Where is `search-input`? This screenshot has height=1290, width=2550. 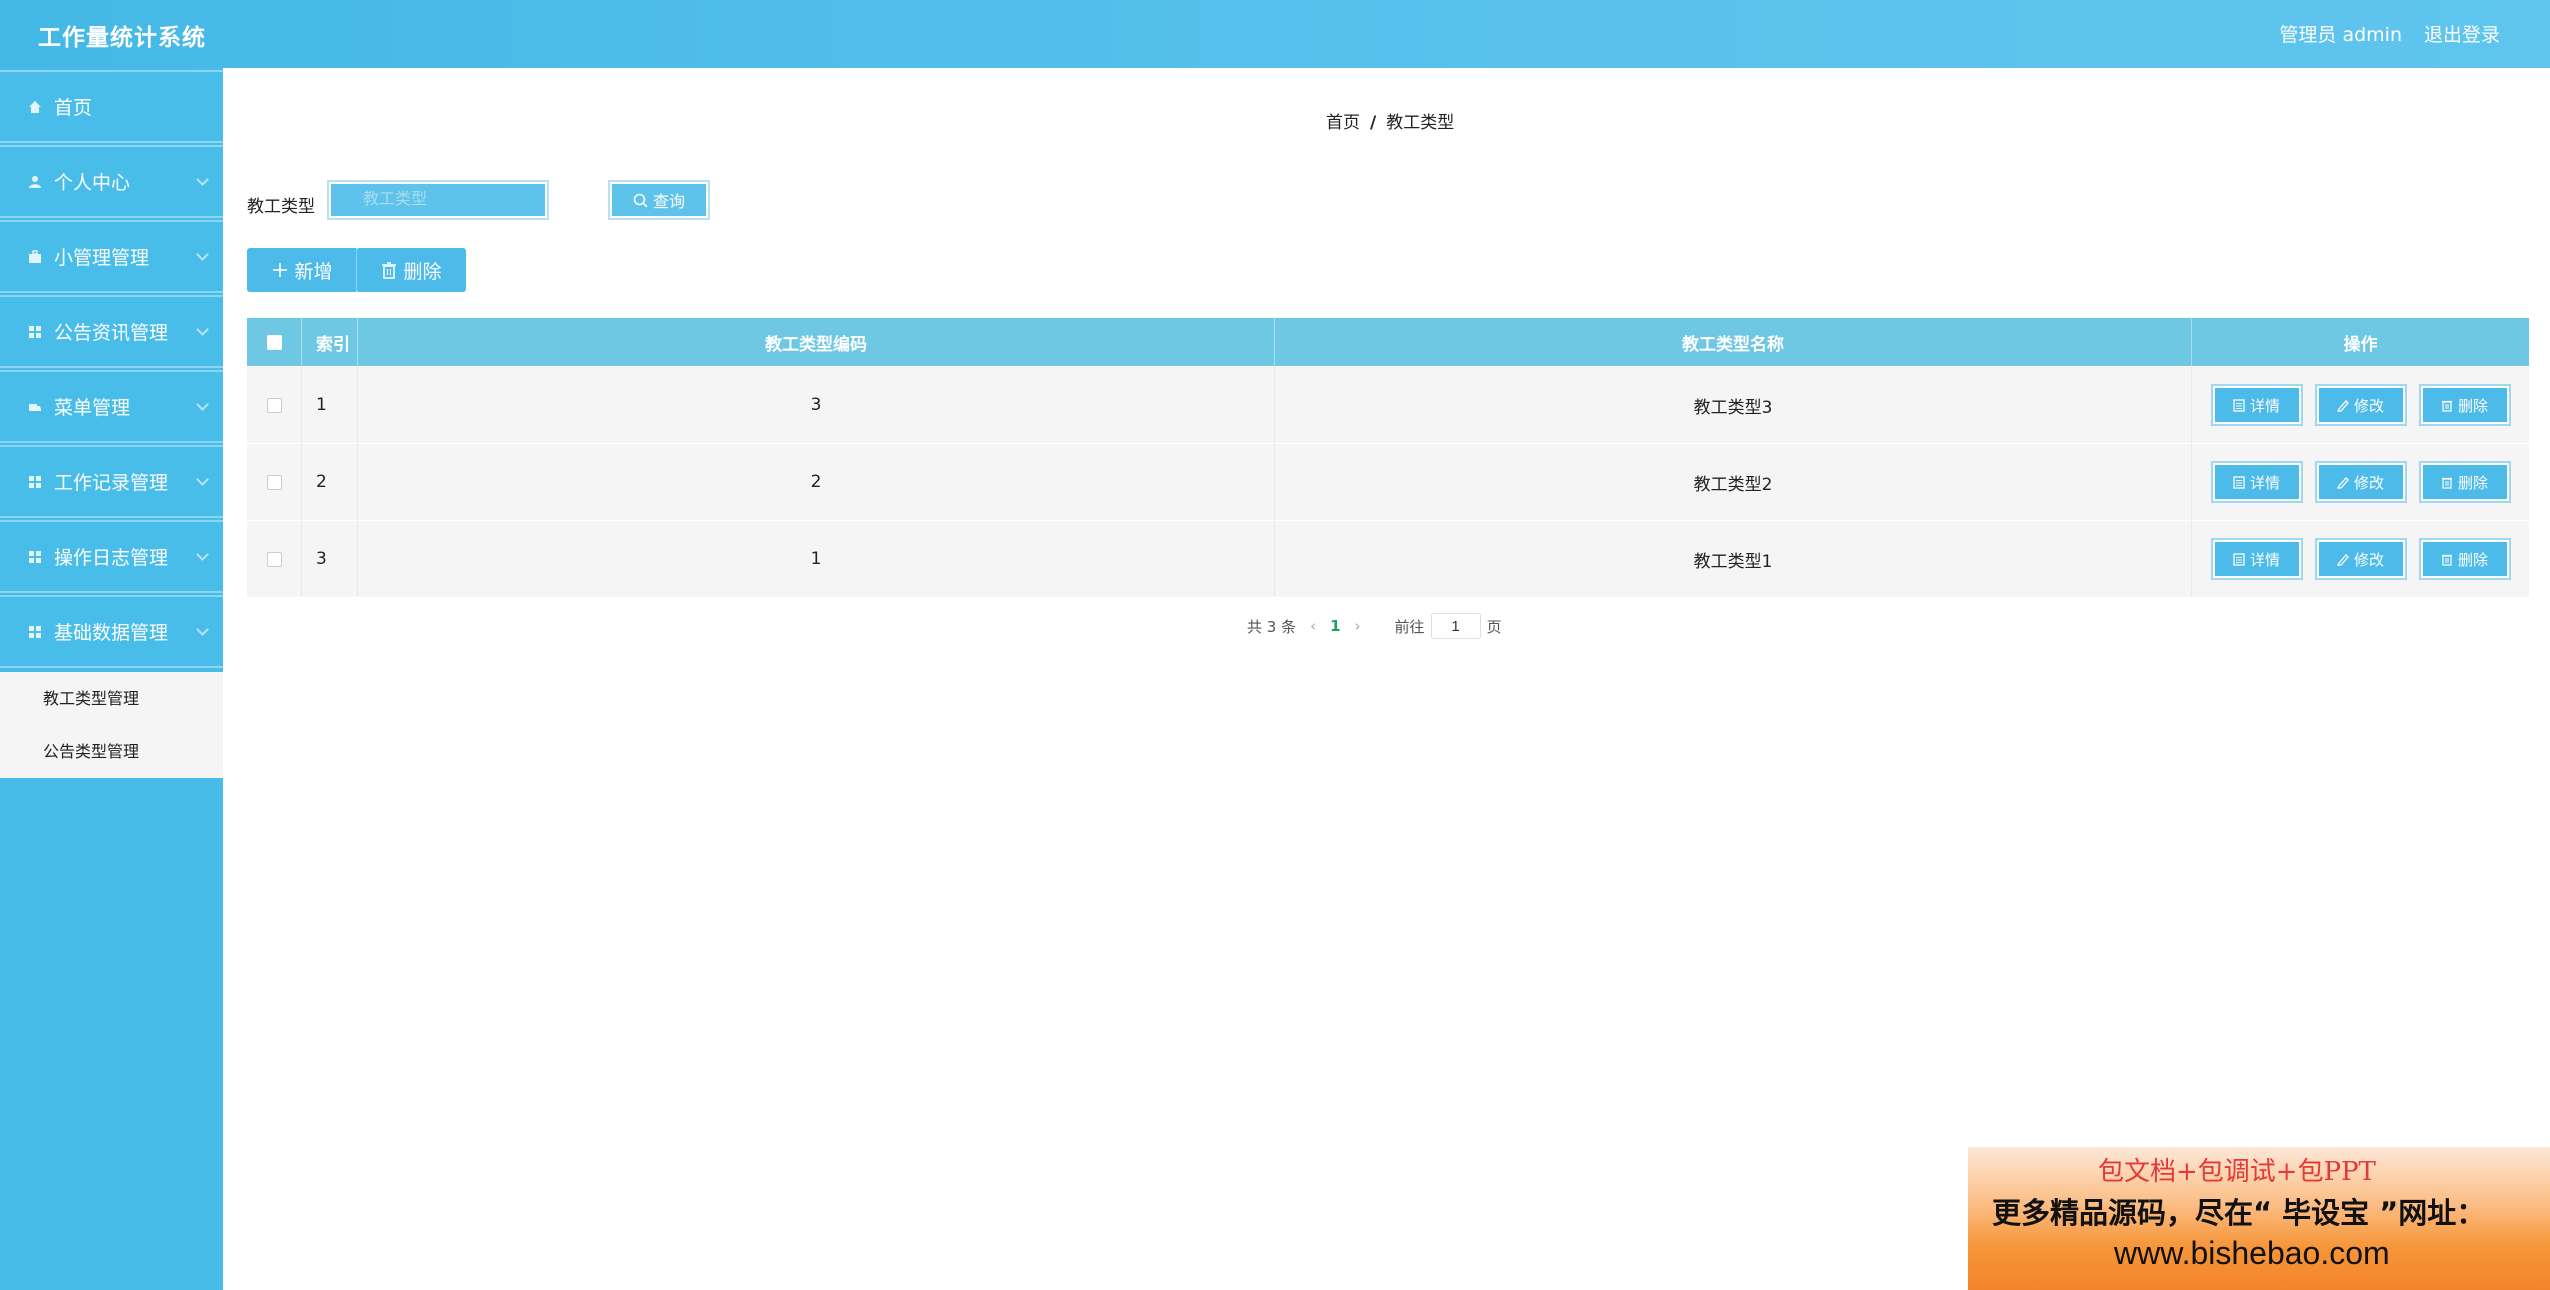 search-input is located at coordinates (438, 200).